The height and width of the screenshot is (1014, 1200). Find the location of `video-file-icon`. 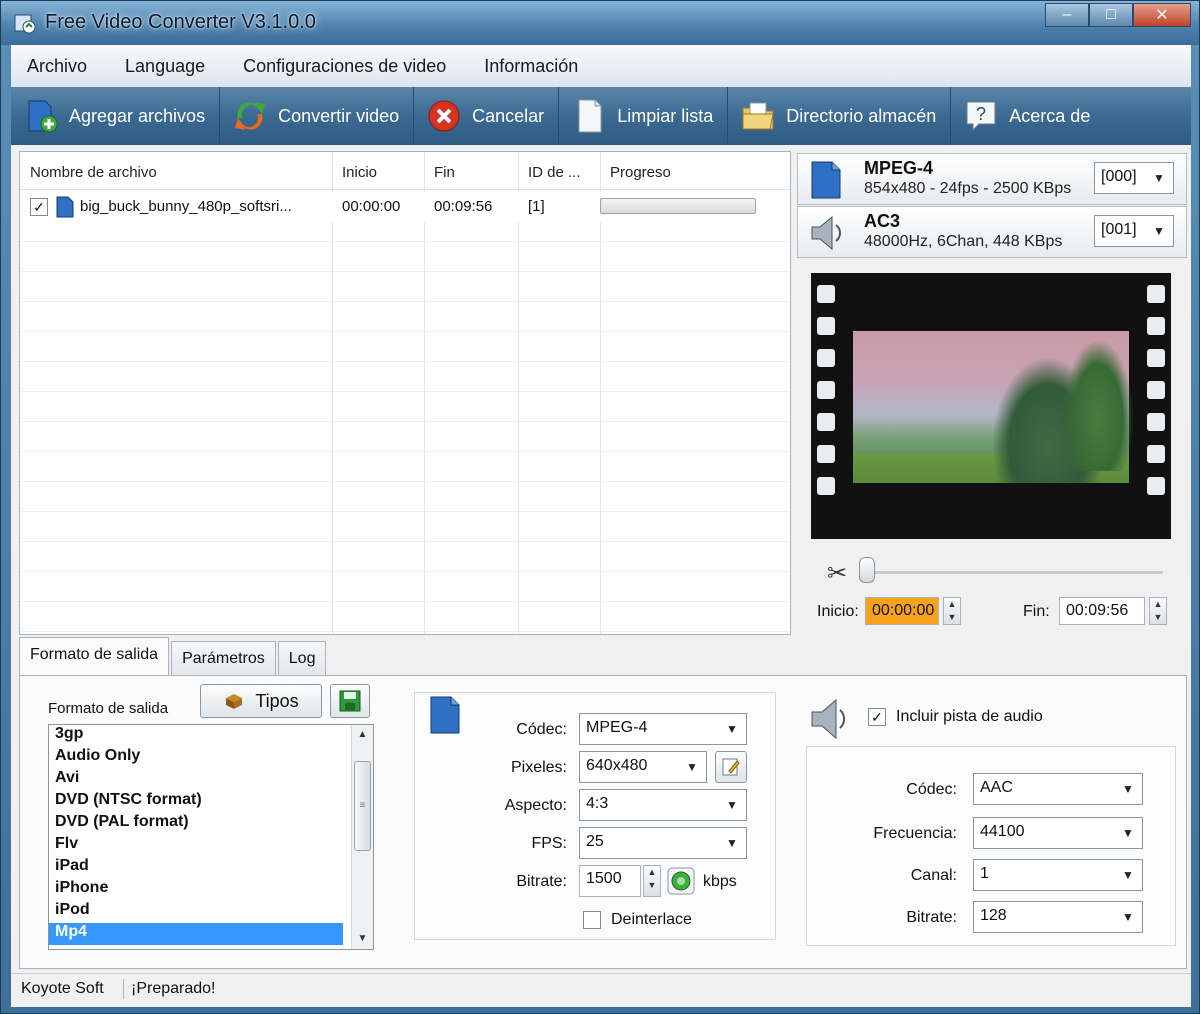

video-file-icon is located at coordinates (826, 180).